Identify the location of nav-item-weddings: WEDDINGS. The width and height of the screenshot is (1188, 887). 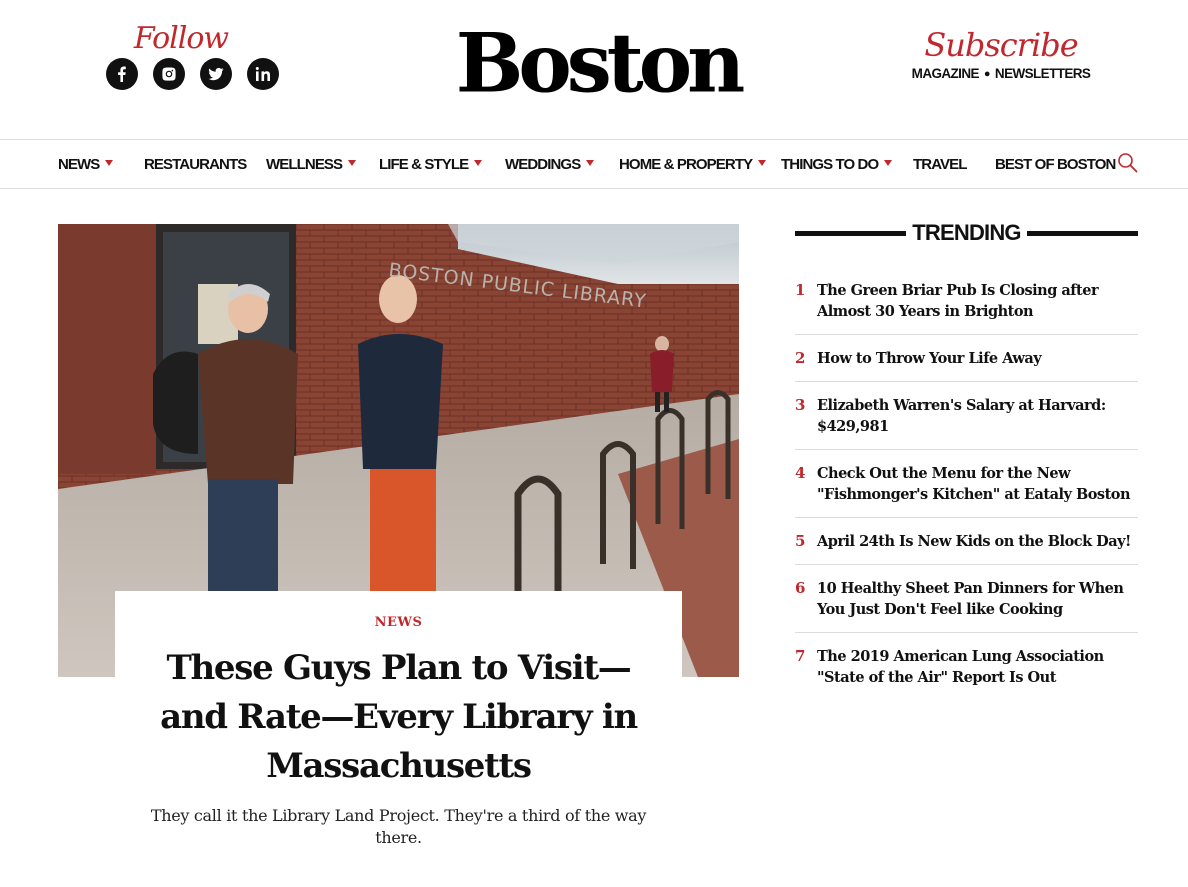
(550, 164).